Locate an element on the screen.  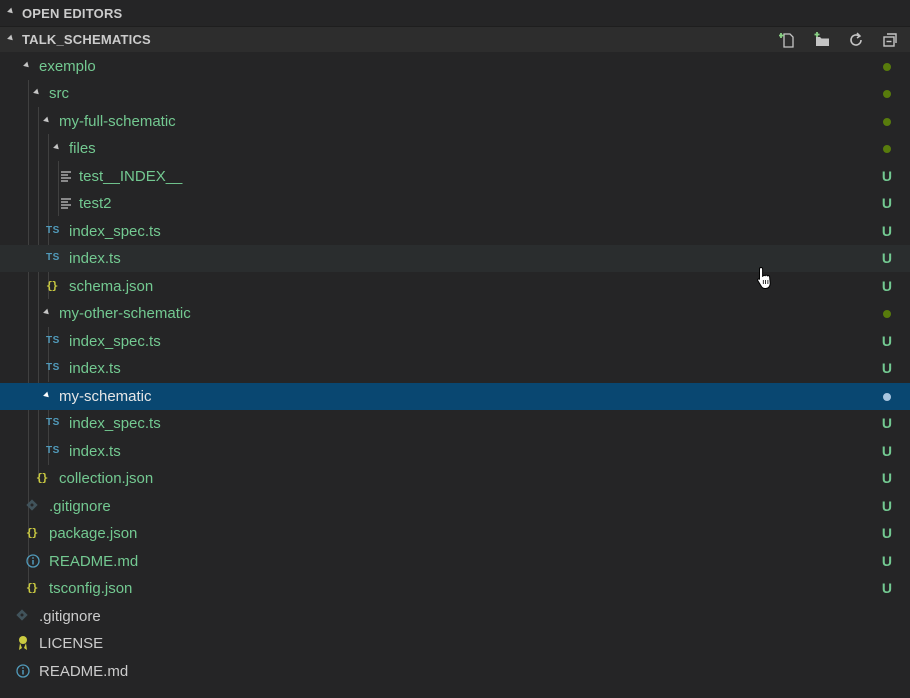
tree-item-label: my-schematic is located at coordinates (105, 396).